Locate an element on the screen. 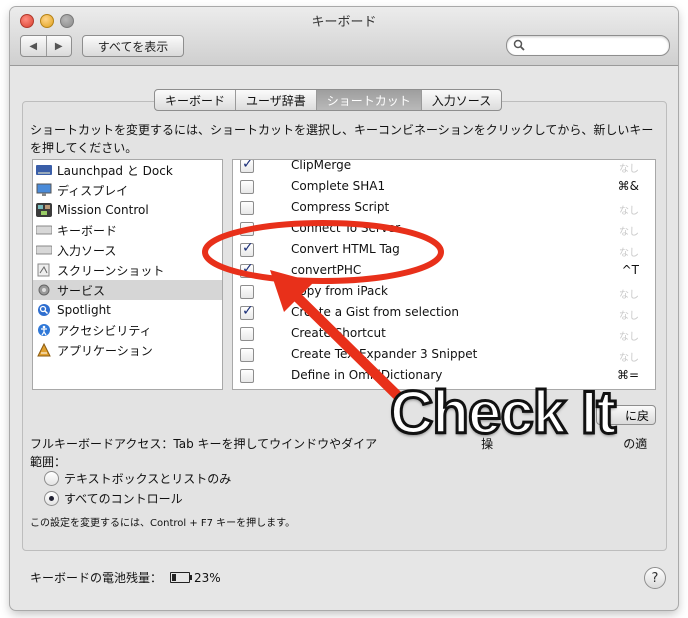  spotlight-icon is located at coordinates (44, 310).